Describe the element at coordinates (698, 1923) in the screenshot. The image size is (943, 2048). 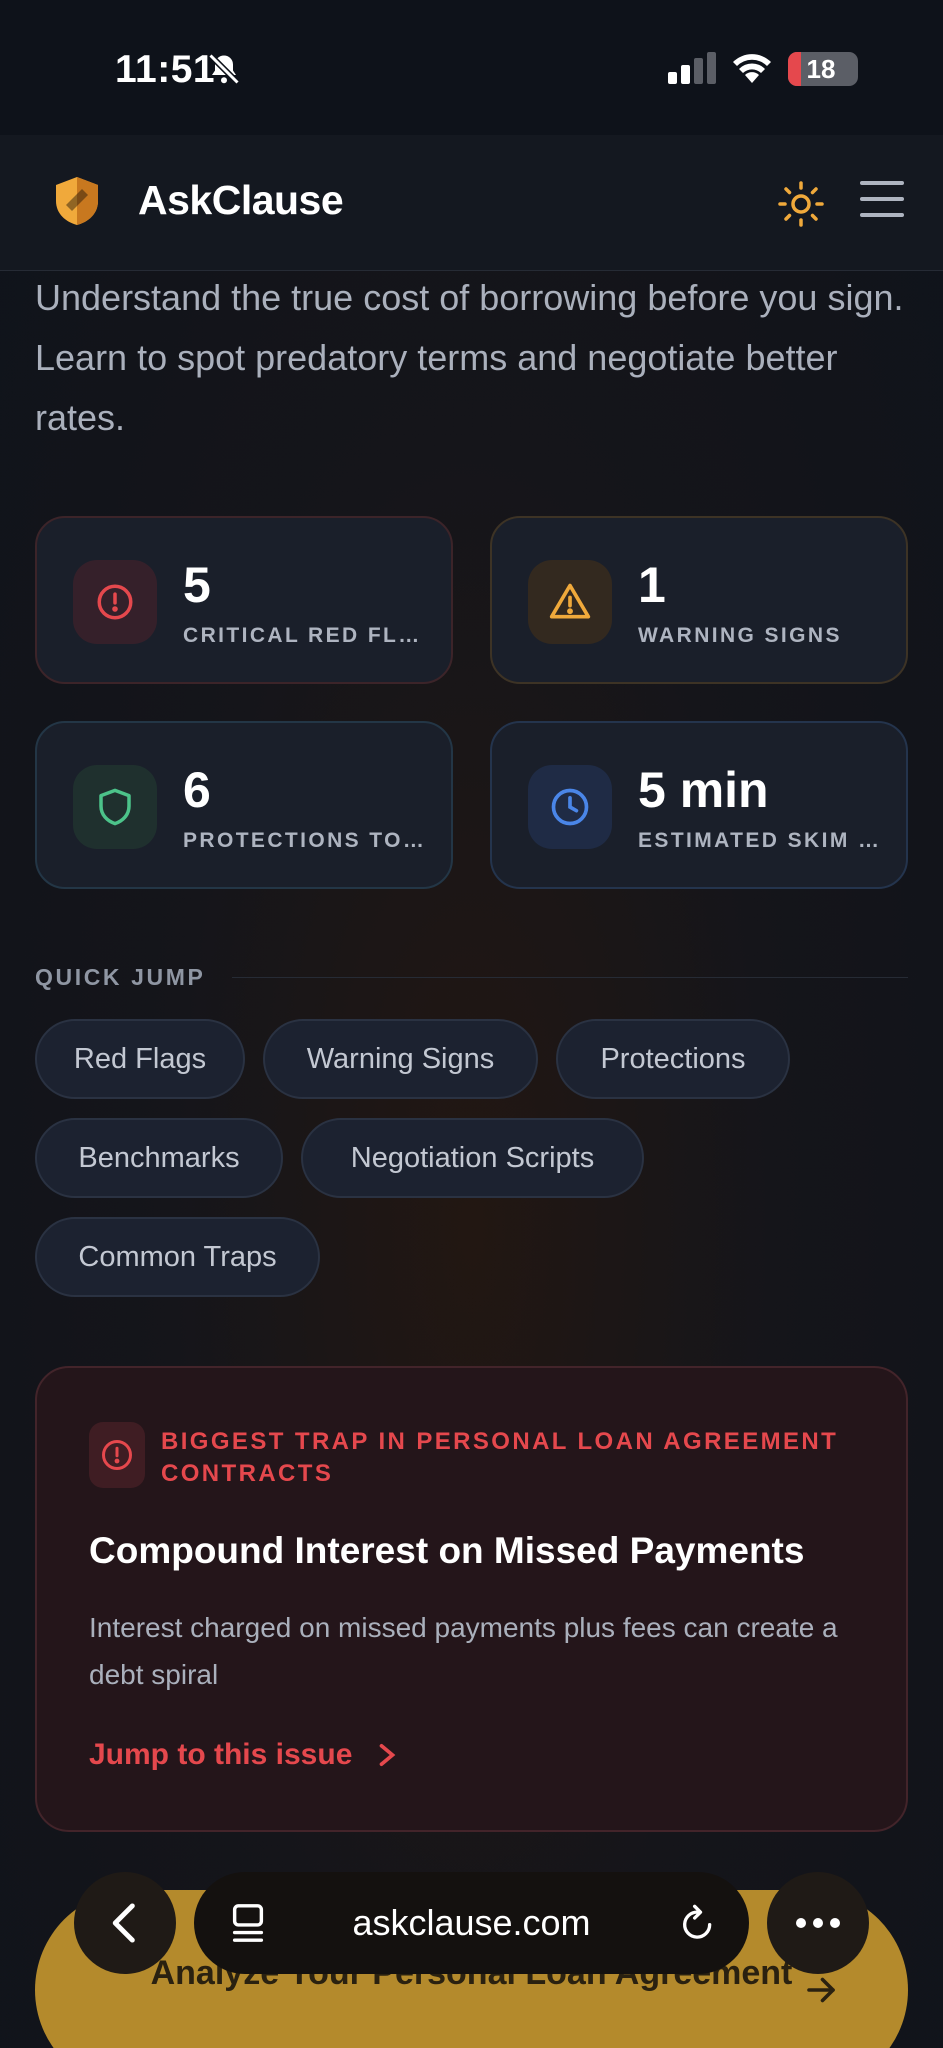
I see `reload-icon` at that location.